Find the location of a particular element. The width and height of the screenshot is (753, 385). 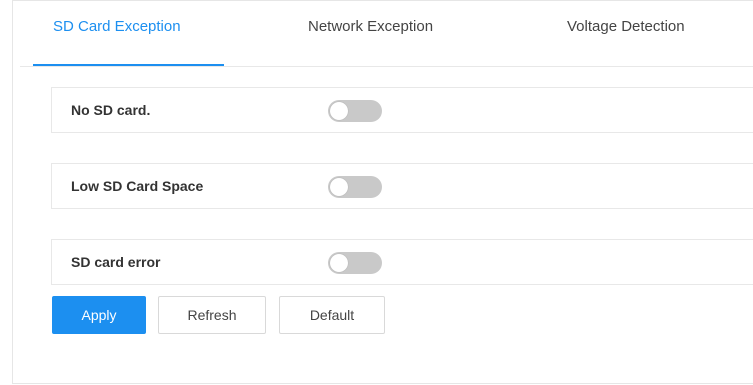

tab-network-exception: Network Exception is located at coordinates (370, 26).